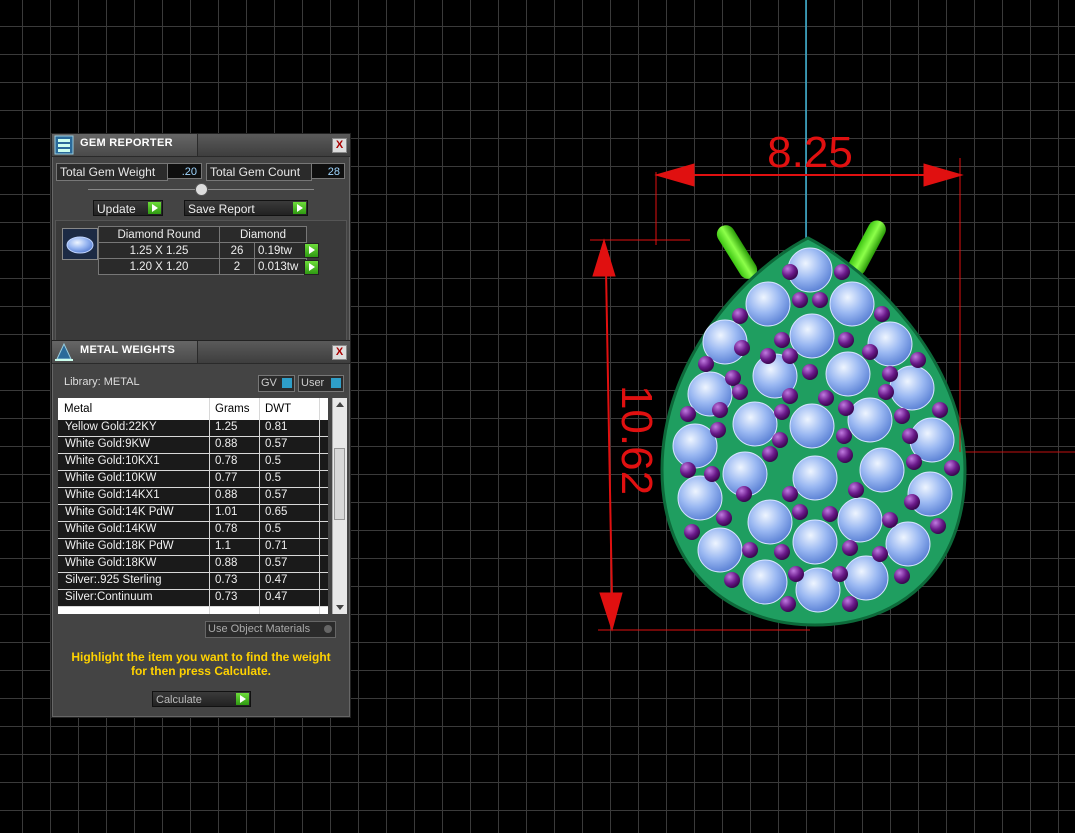  Describe the element at coordinates (119, 546) in the screenshot. I see `metal-name: White Gold:18K PdW` at that location.